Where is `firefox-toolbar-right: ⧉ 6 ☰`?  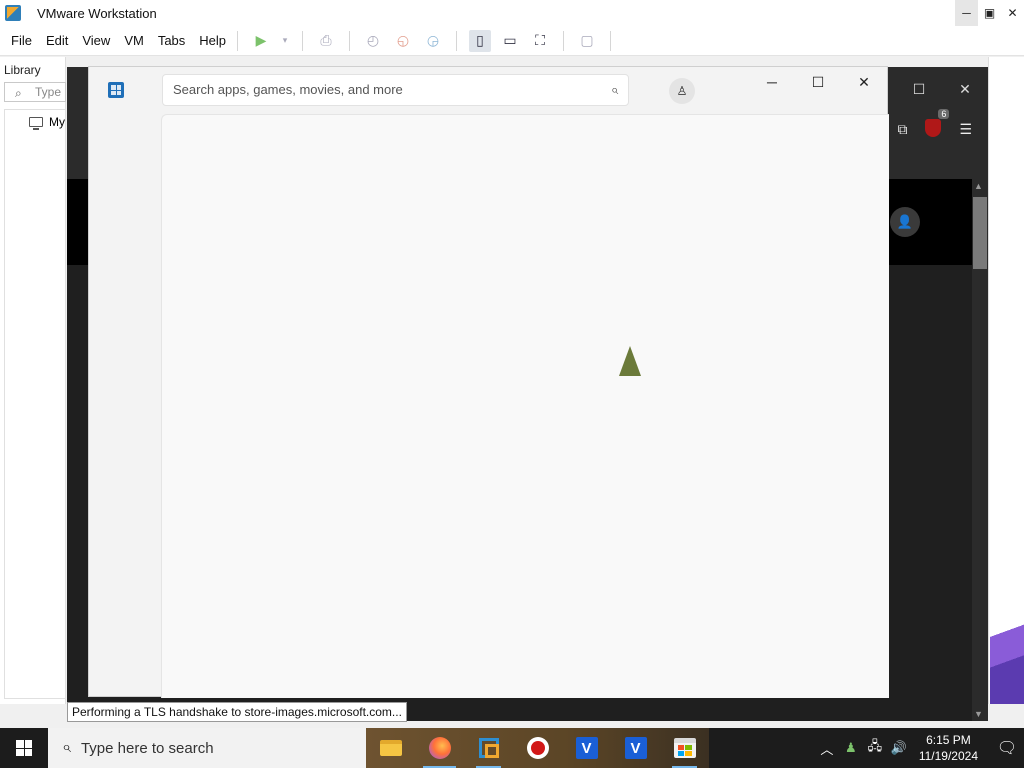 firefox-toolbar-right: ⧉ 6 ☰ is located at coordinates (934, 124).